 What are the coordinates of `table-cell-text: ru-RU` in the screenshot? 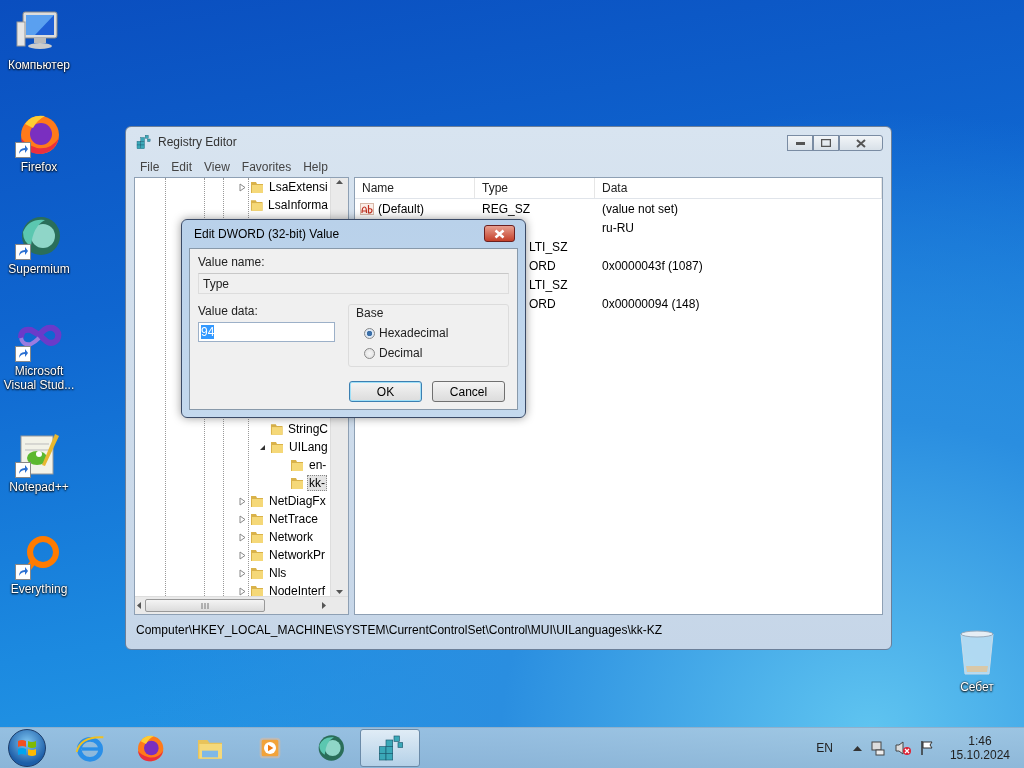 It's located at (618, 227).